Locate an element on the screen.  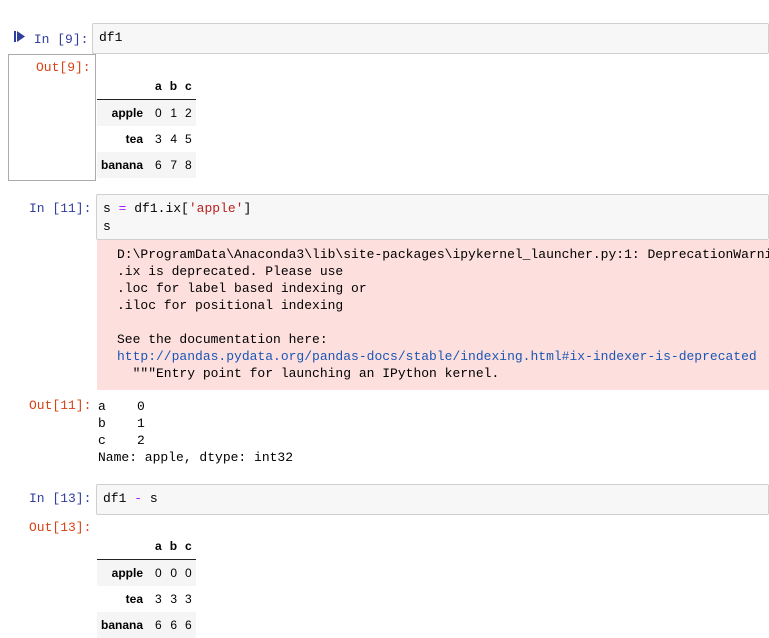
code-var: df1 is located at coordinates (115, 498).